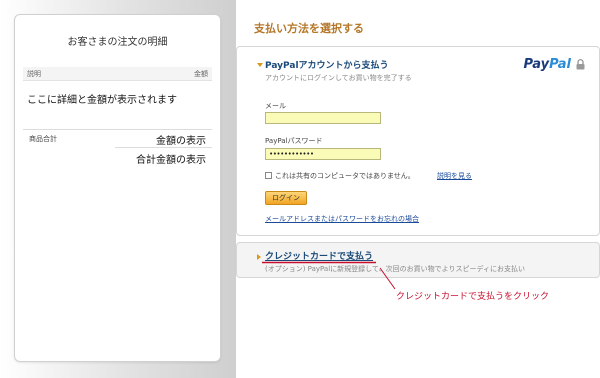 The width and height of the screenshot is (600, 378). I want to click on forgot-credentials-link: メールアドレスまたはパスワードをお忘れの場合, so click(342, 219).